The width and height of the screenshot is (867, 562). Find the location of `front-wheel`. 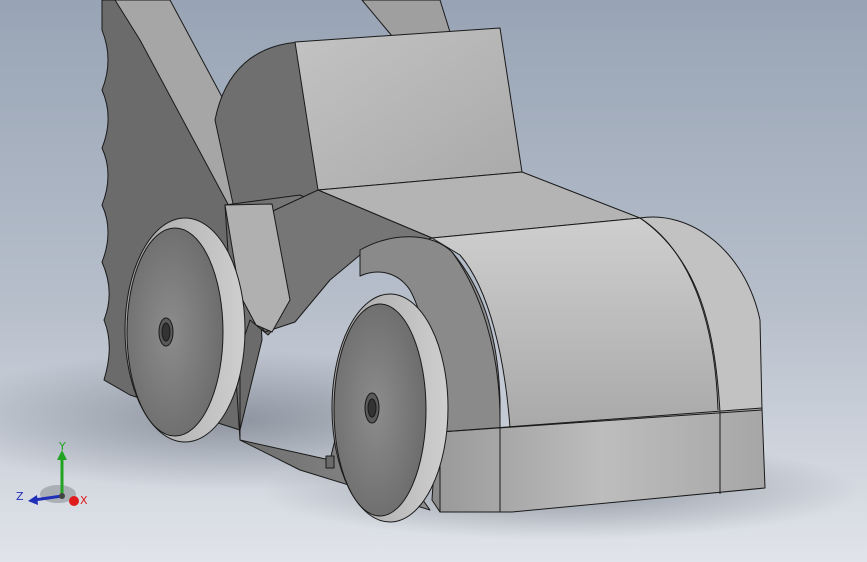

front-wheel is located at coordinates (390, 408).